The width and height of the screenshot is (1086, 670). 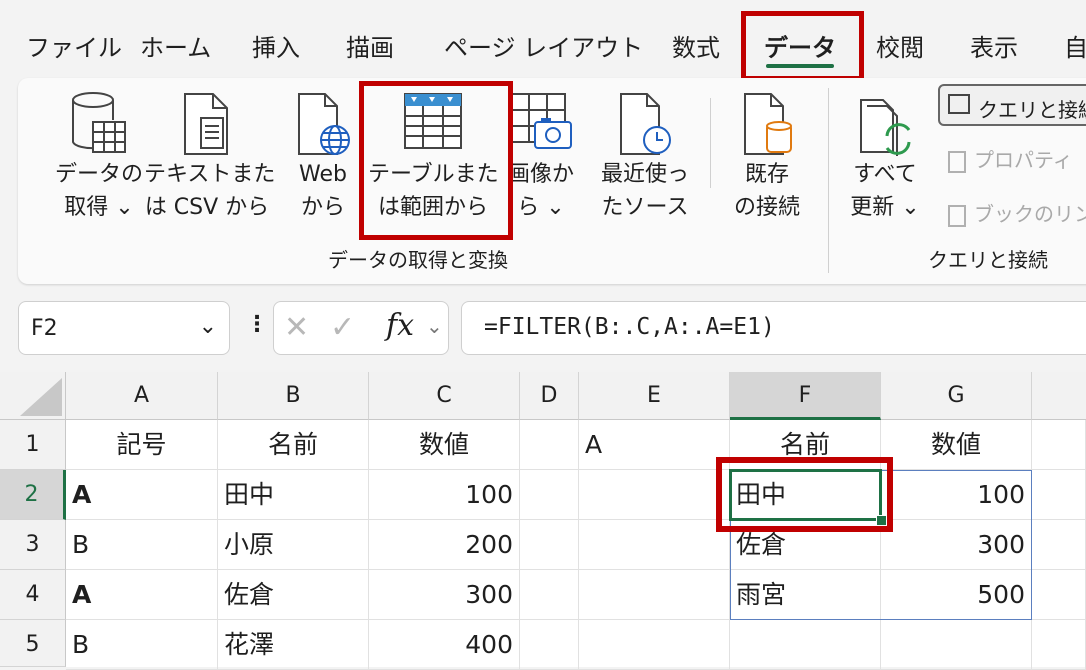 What do you see at coordinates (540, 174) in the screenshot?
I see `image-label-1: 画像か` at bounding box center [540, 174].